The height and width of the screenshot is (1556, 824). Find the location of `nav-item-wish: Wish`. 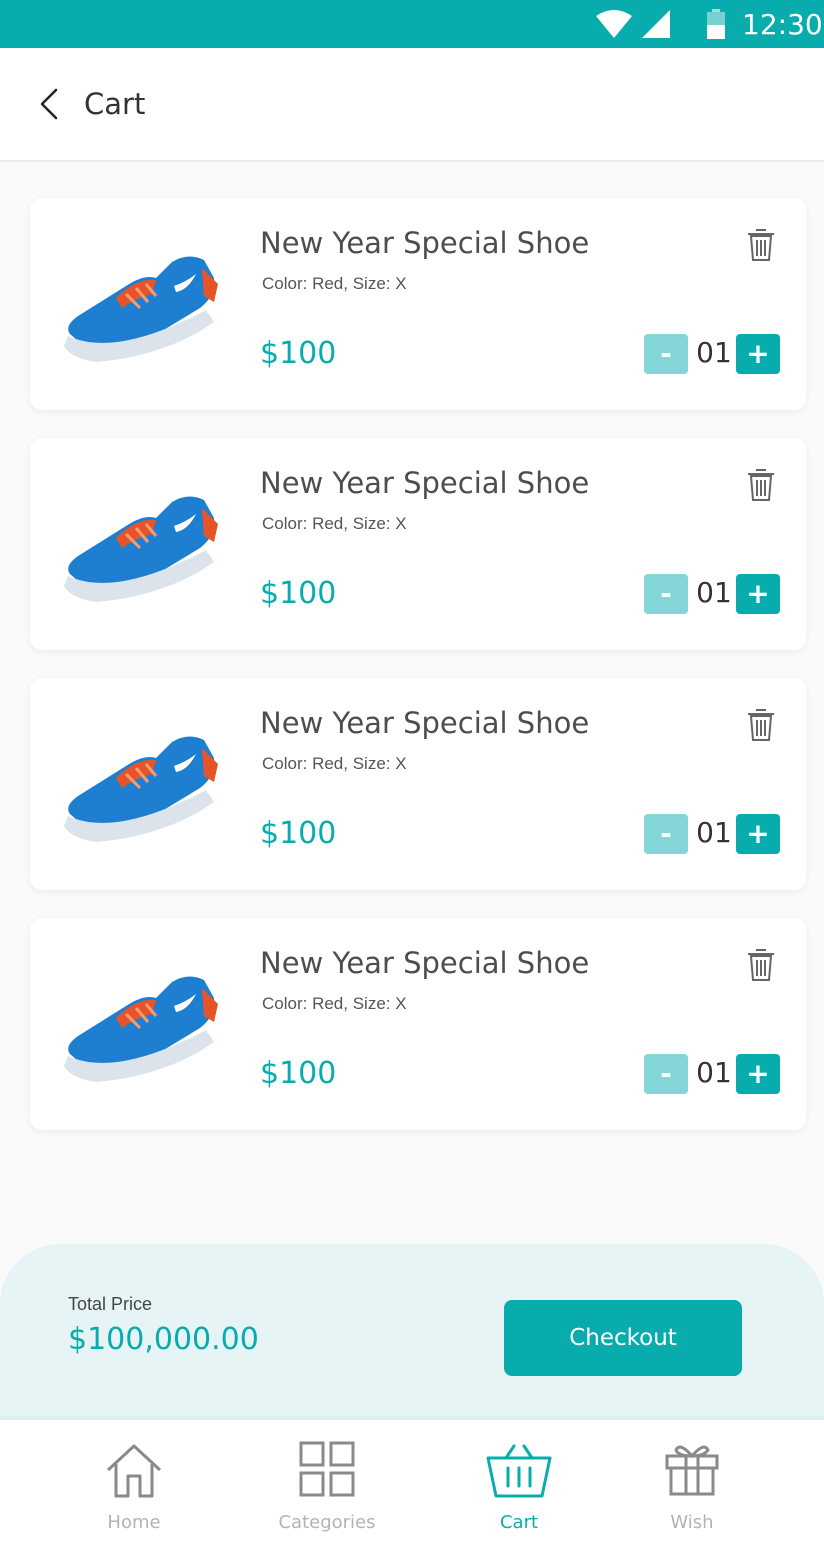

nav-item-wish: Wish is located at coordinates (692, 1488).